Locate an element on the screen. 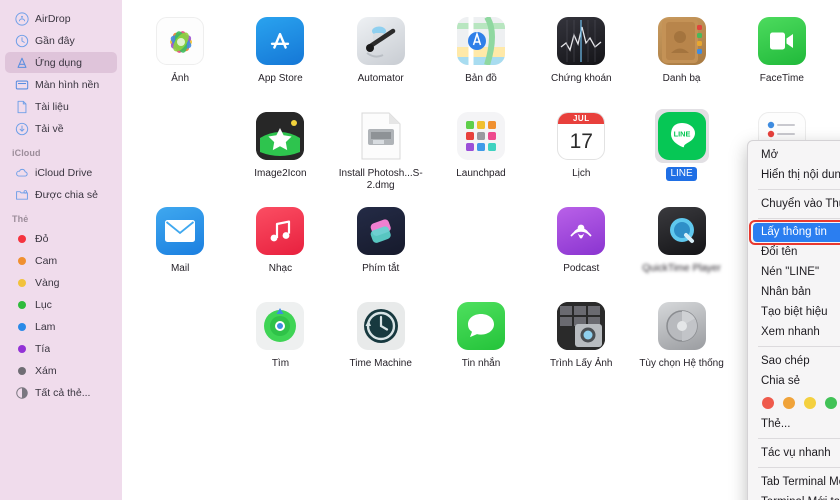  file-item-calendar: JUL 17 Lịch is located at coordinates (581, 148).